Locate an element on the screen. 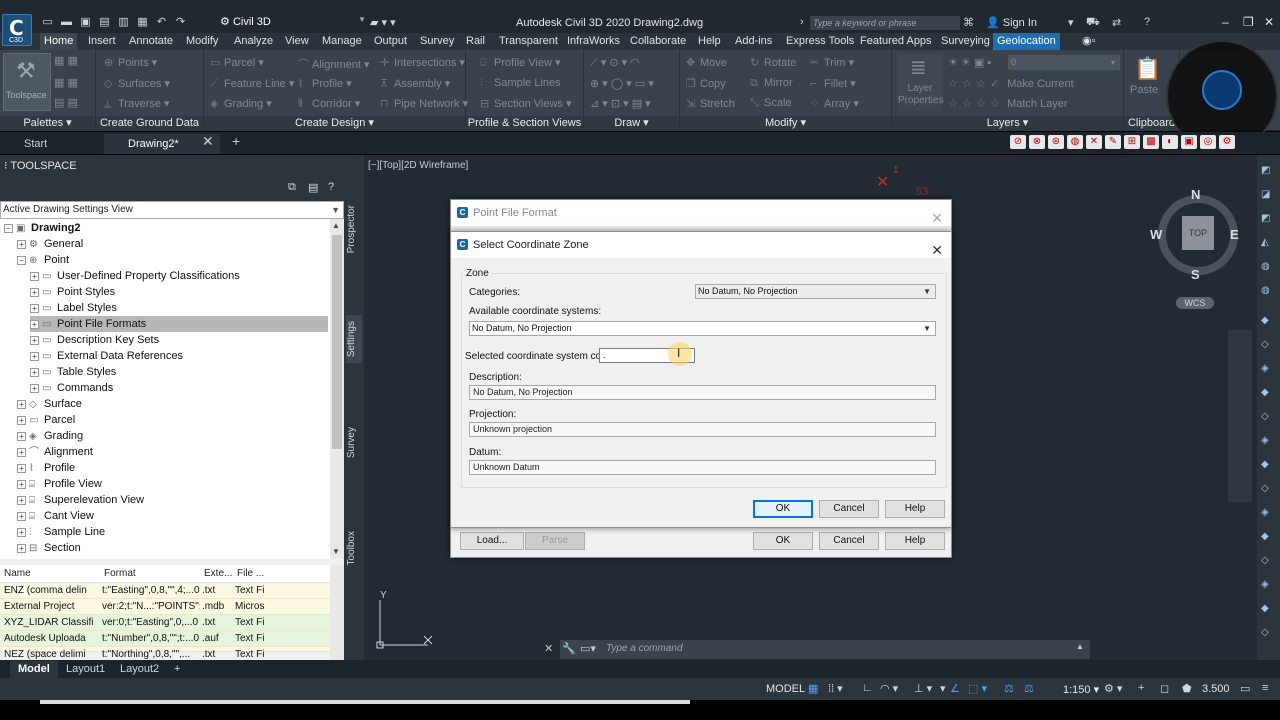 The height and width of the screenshot is (720, 1280). tool-icon-11: ◎ is located at coordinates (1208, 142).